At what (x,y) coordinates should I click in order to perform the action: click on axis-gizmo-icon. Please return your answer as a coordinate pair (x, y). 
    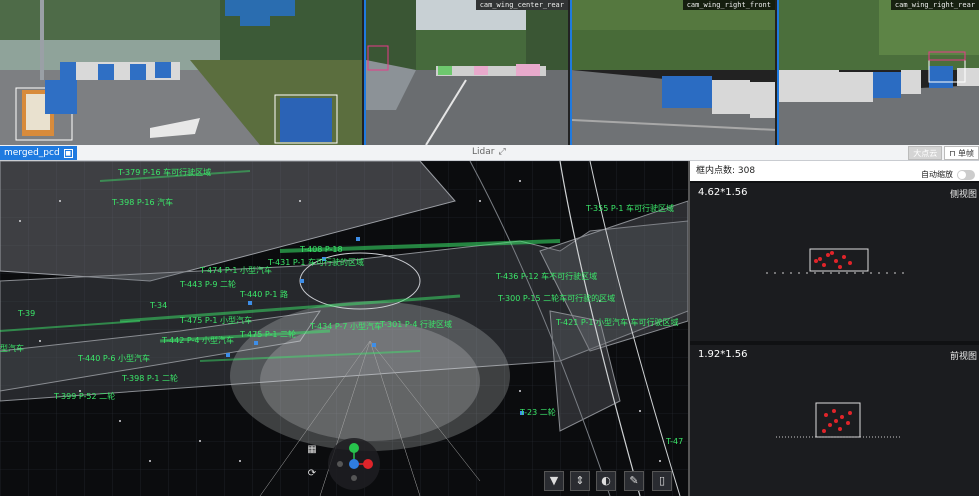
    Looking at the image, I should click on (355, 462).